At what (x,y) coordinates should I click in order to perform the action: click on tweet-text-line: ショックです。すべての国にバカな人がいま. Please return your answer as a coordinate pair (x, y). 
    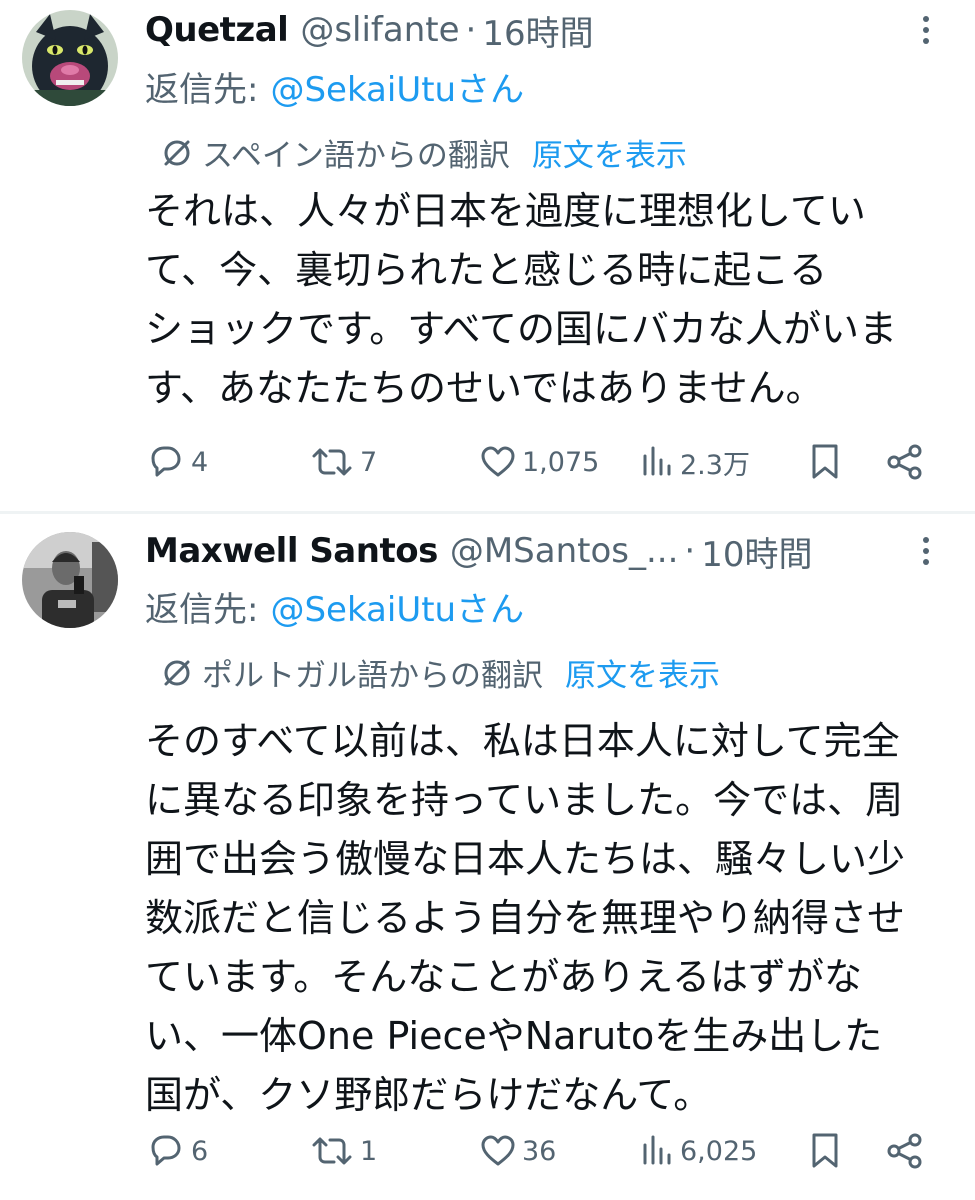
    Looking at the image, I should click on (521, 329).